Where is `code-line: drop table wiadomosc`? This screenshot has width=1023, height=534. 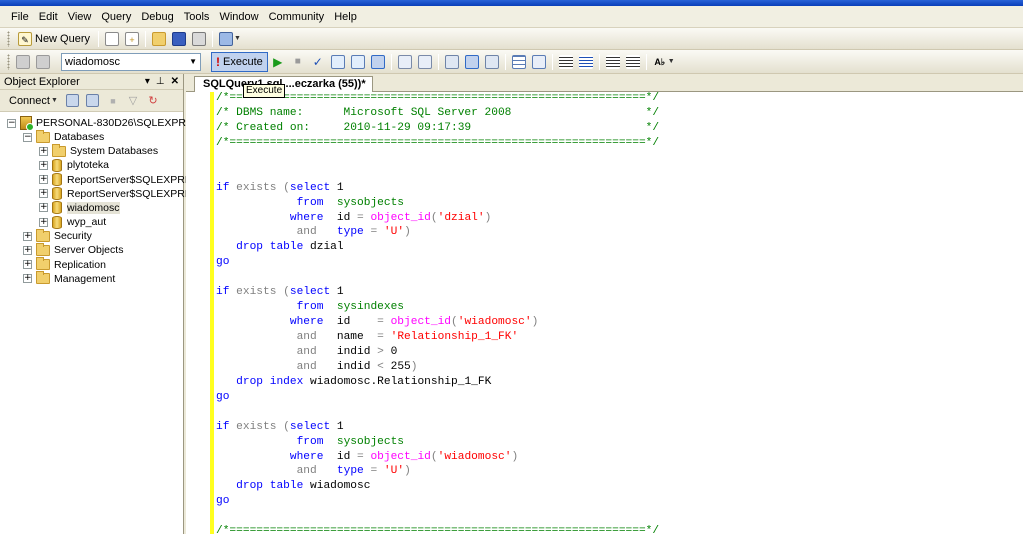 code-line: drop table wiadomosc is located at coordinates (437, 486).